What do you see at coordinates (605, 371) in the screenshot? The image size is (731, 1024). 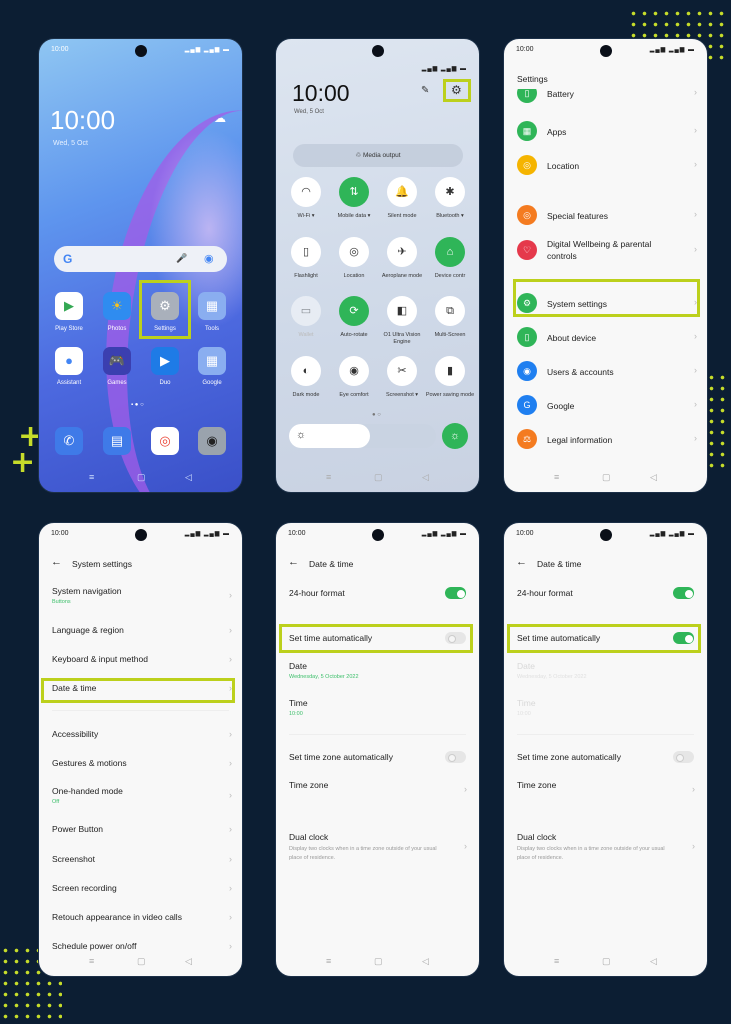 I see `settings-item-users-accounts: ◉ Users & accounts ›` at bounding box center [605, 371].